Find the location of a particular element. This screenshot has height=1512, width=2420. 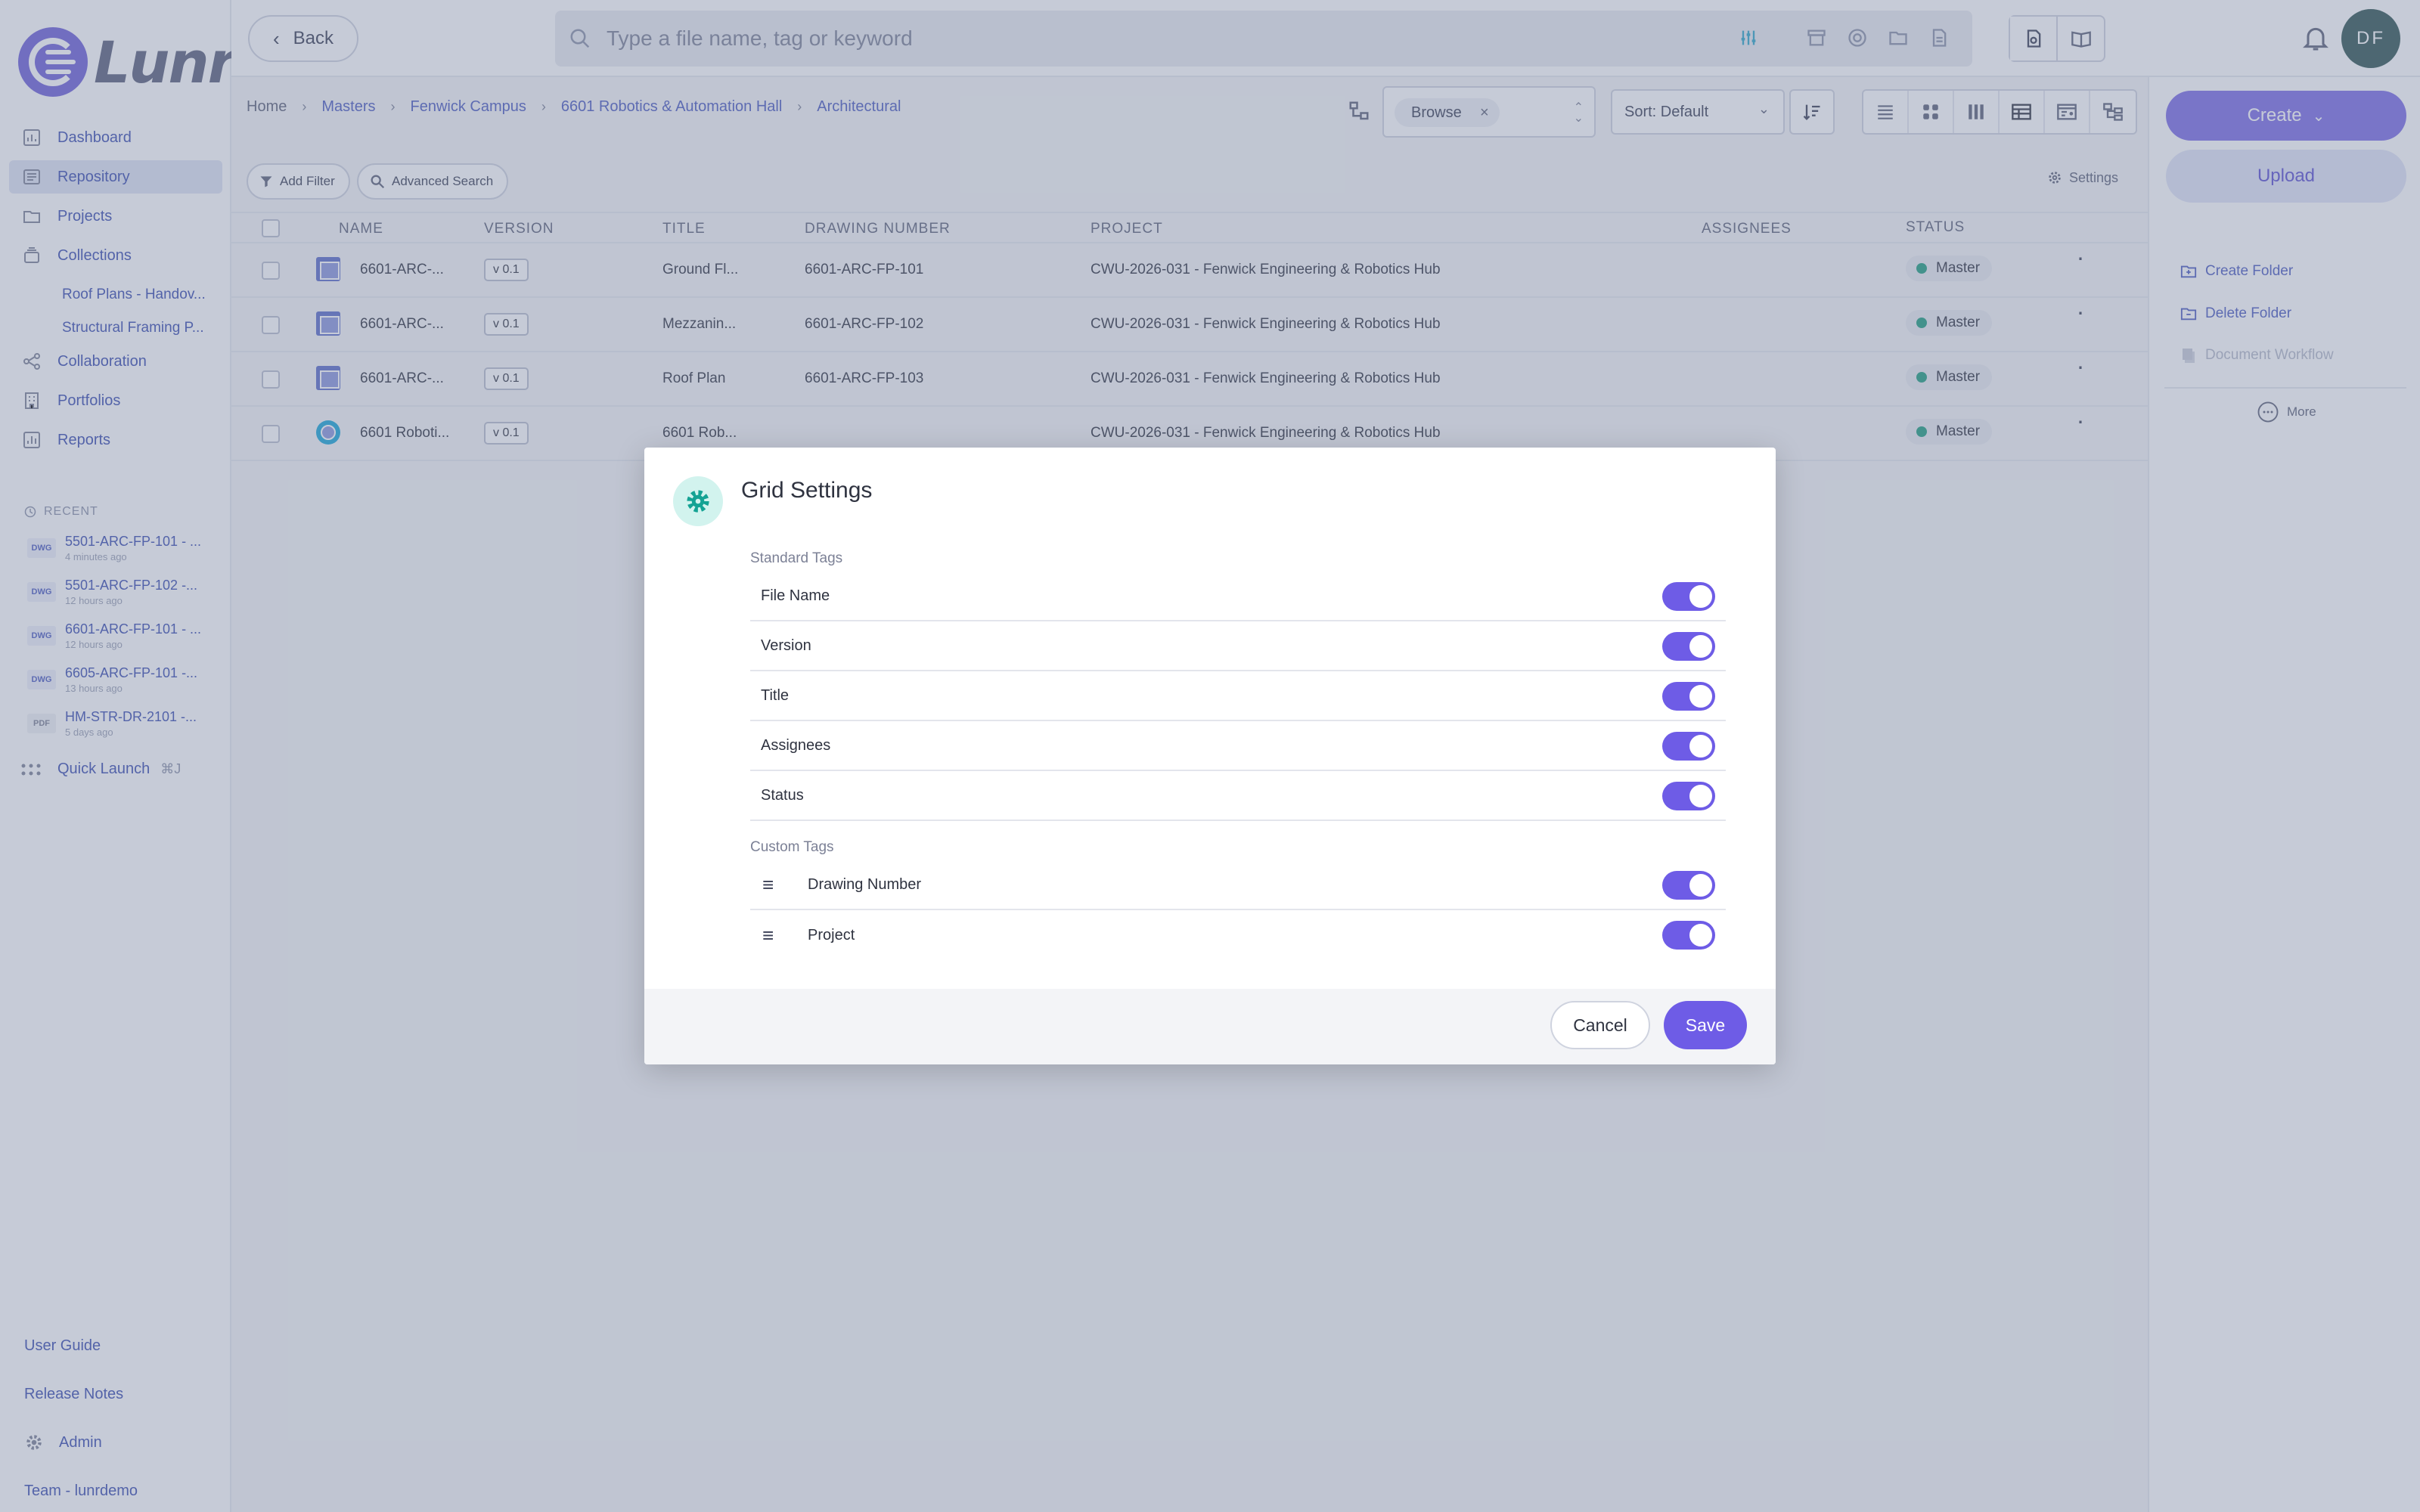

gear-icon is located at coordinates (698, 501).